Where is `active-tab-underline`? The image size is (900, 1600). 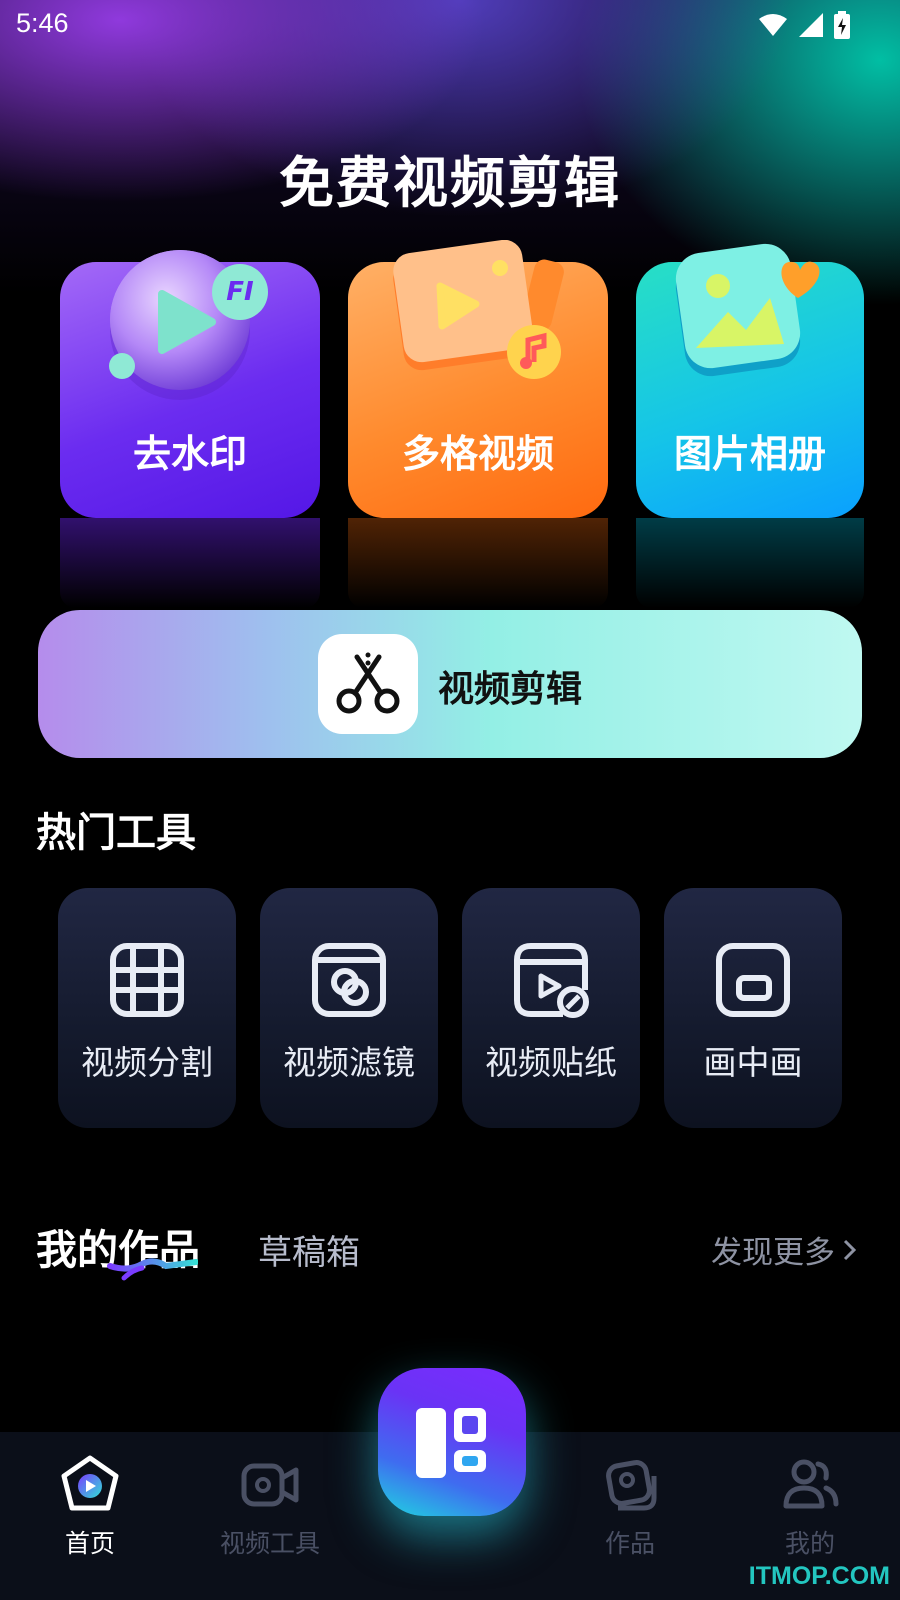 active-tab-underline is located at coordinates (152, 1269).